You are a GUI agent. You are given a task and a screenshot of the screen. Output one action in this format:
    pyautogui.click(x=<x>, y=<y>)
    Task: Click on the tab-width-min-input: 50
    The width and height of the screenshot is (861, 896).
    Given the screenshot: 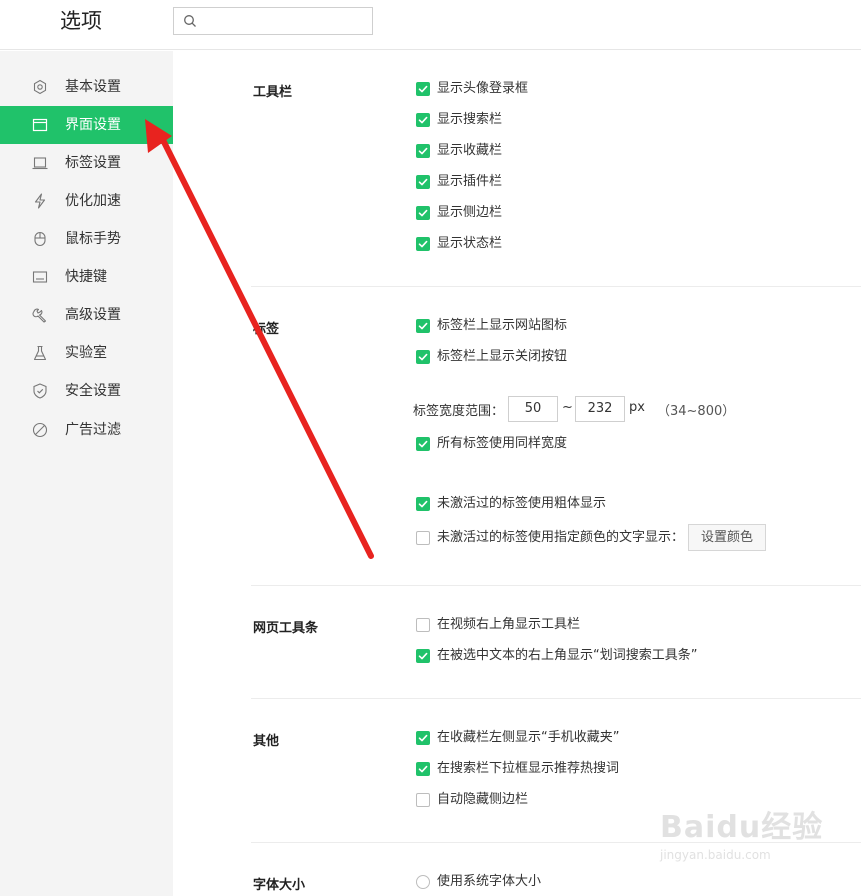 What is the action you would take?
    pyautogui.click(x=533, y=409)
    